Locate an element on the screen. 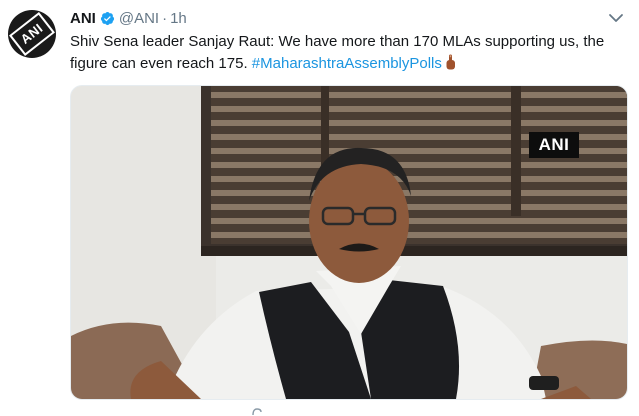  ani-logo: ANI is located at coordinates (32, 34).